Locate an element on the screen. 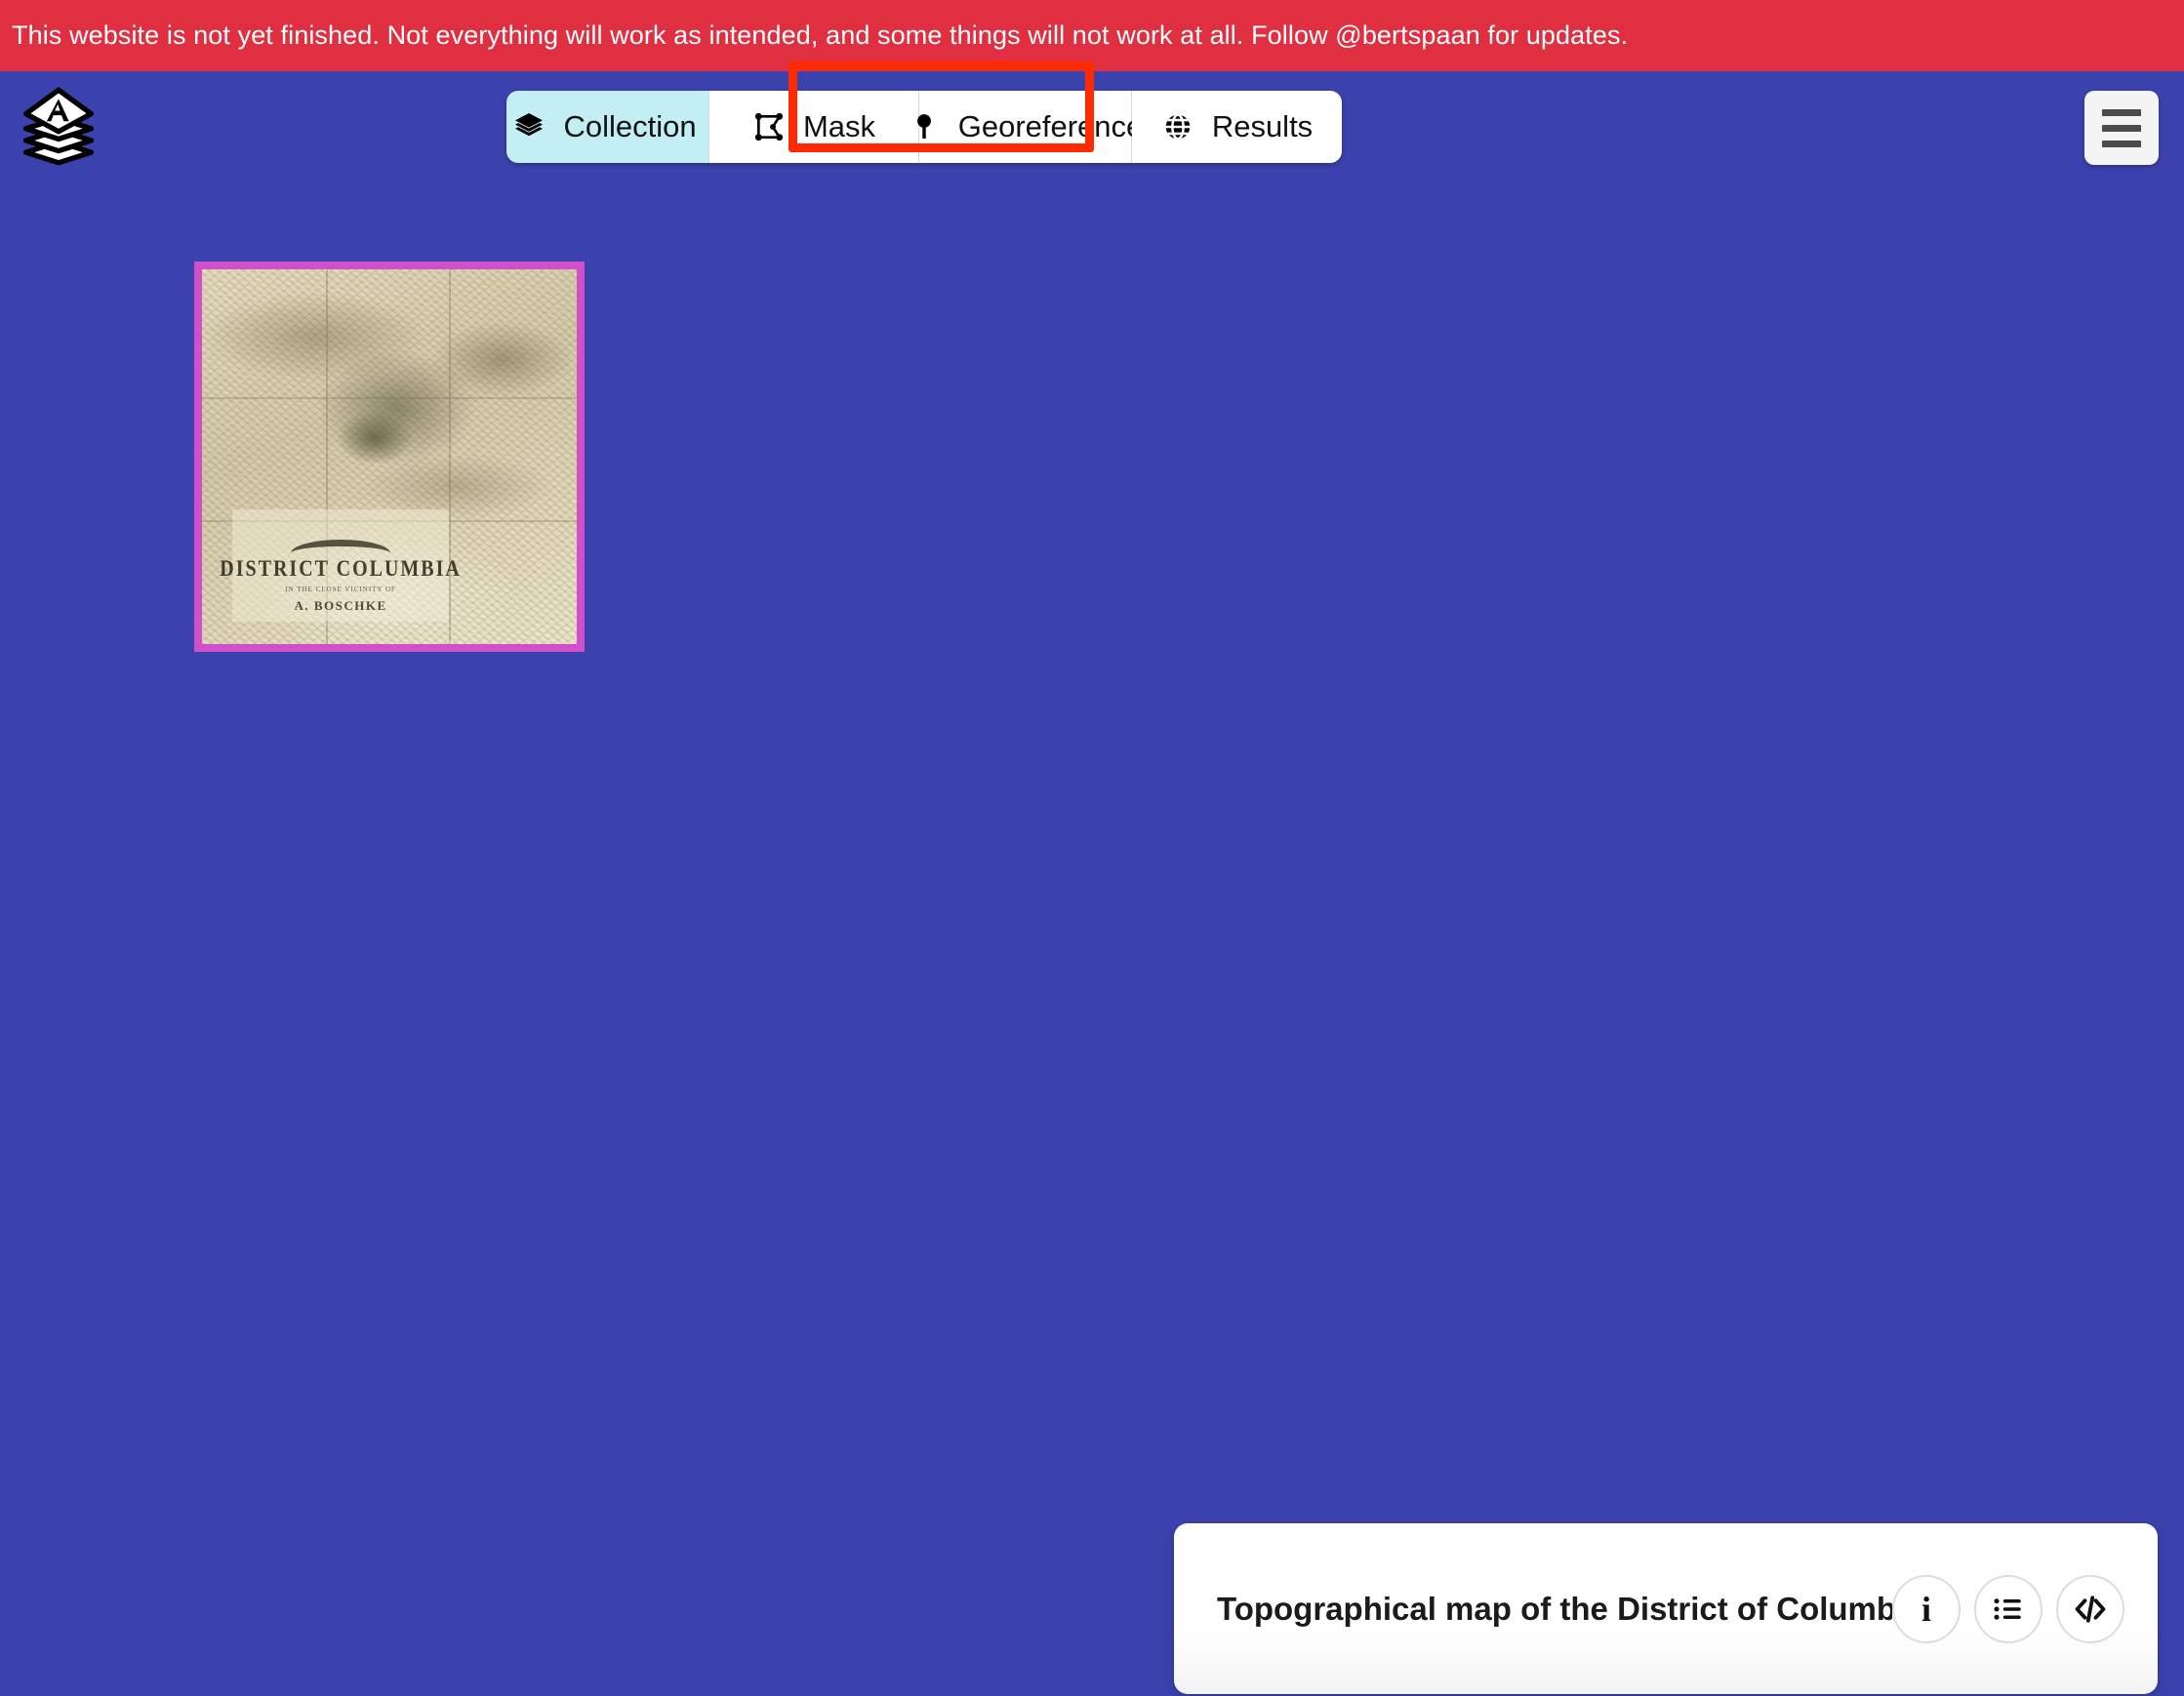 The image size is (2184, 1696). list-icon is located at coordinates (2008, 1610).